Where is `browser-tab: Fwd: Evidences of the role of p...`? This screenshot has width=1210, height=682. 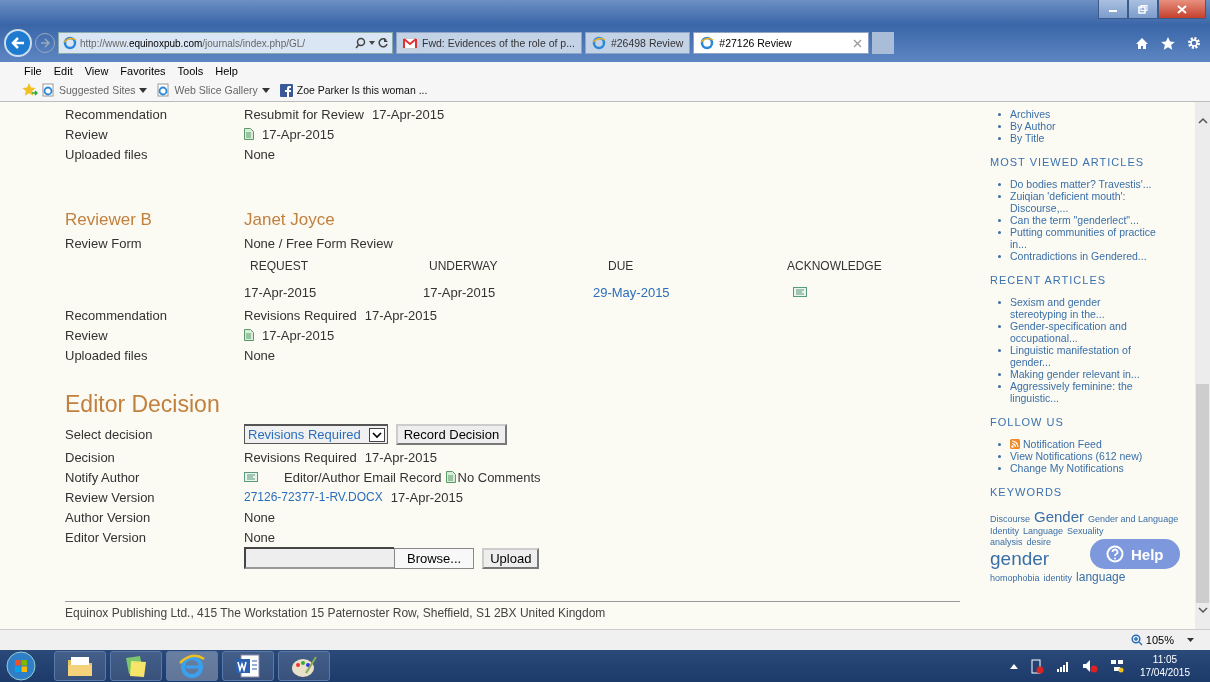
browser-tab: Fwd: Evidences of the role of p... is located at coordinates (489, 43).